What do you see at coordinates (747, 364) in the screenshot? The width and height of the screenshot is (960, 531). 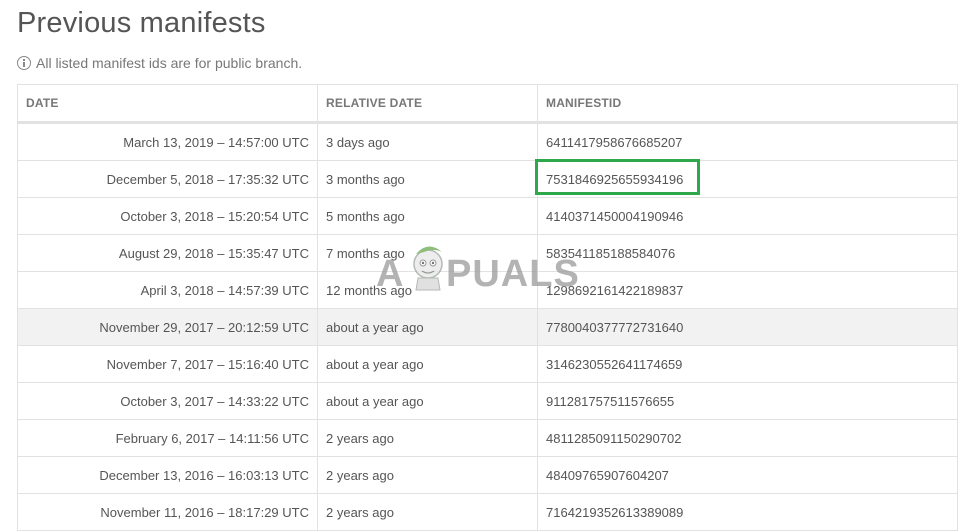 I see `manifest-id-cell: 3146230552641174659` at bounding box center [747, 364].